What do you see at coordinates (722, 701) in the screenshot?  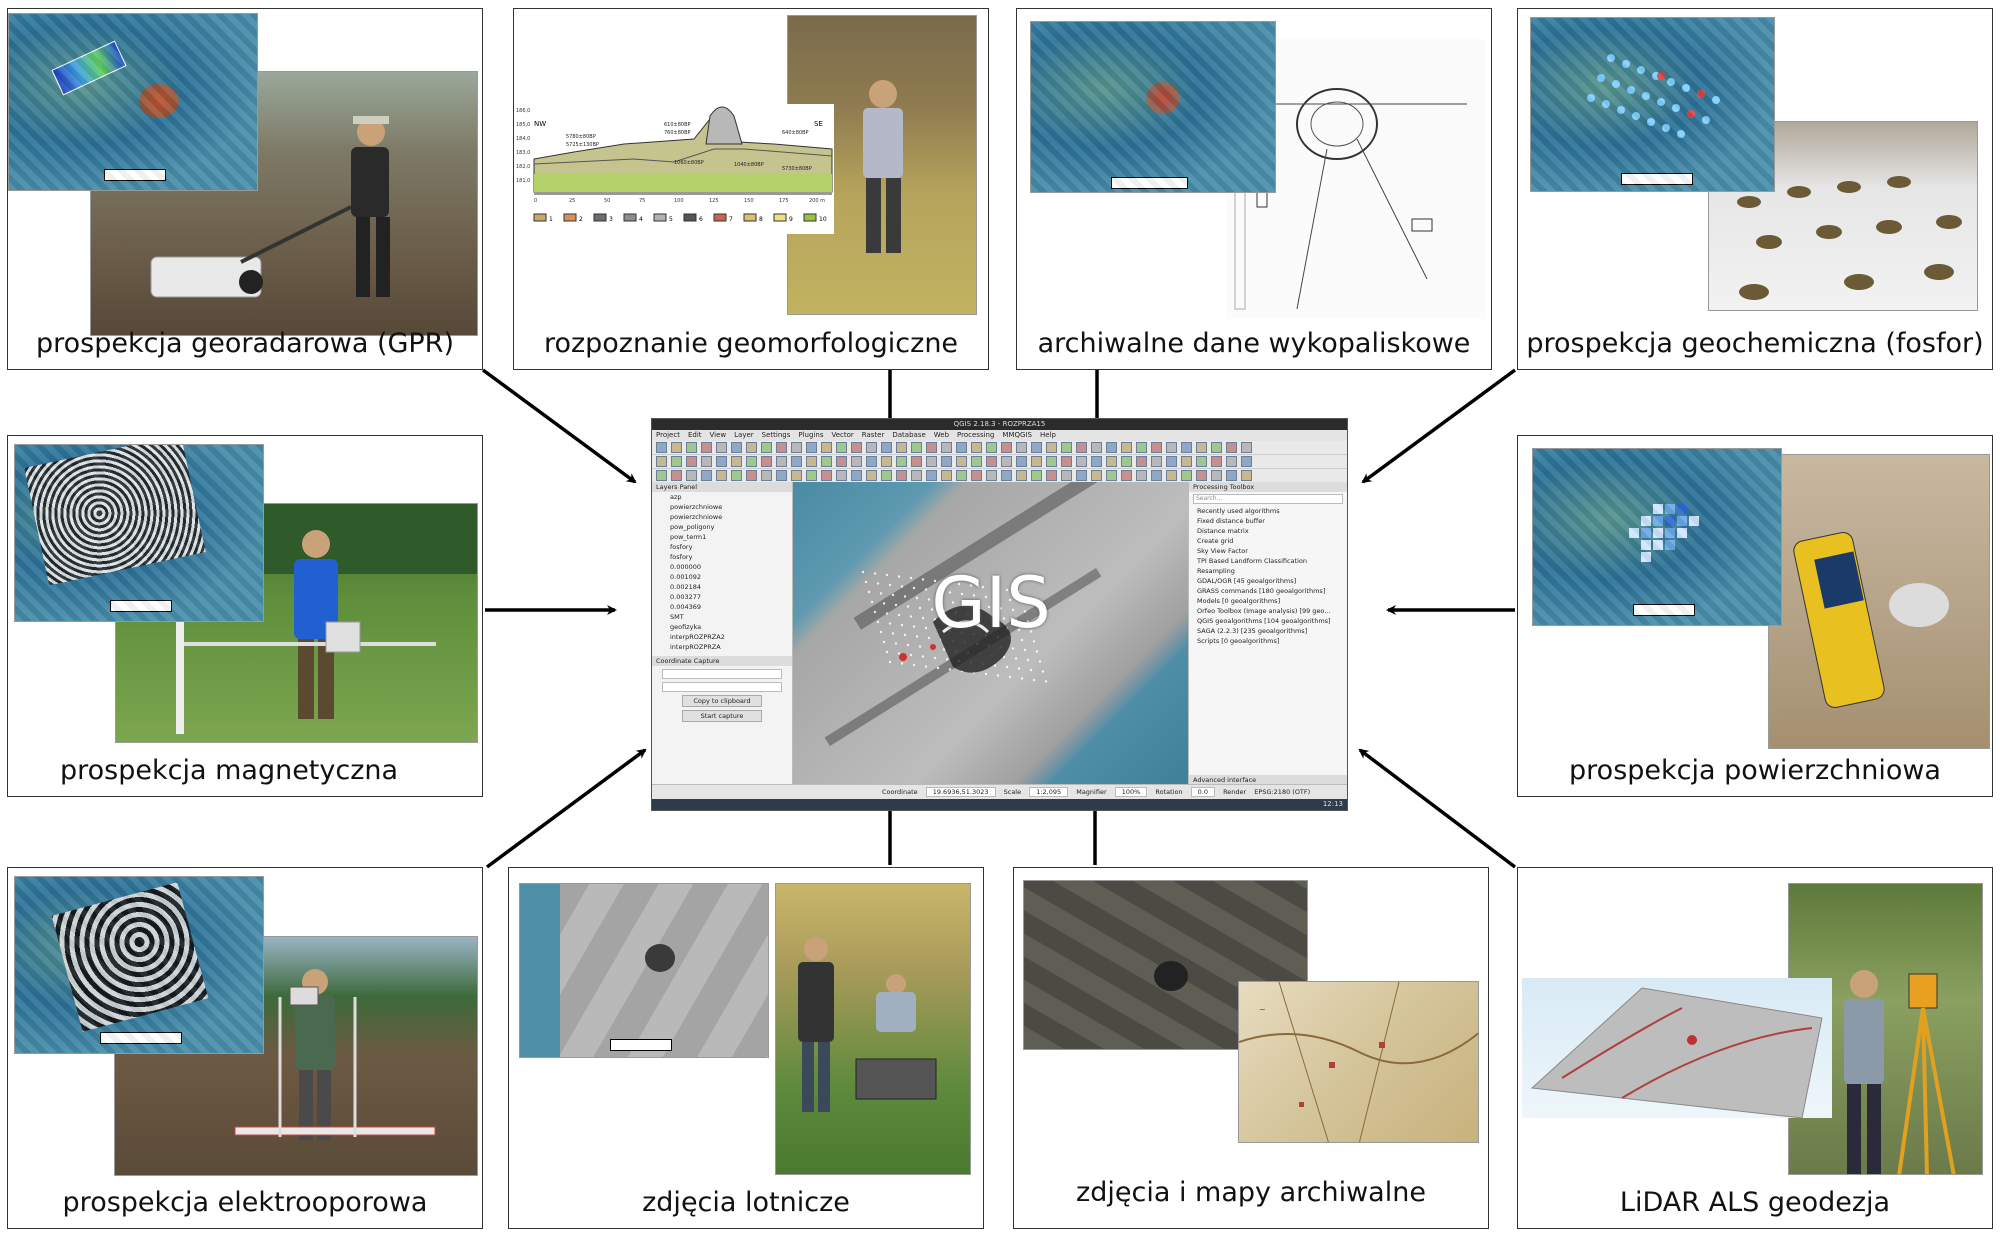 I see `copy-to-clipboard-button: Copy to clipboard` at bounding box center [722, 701].